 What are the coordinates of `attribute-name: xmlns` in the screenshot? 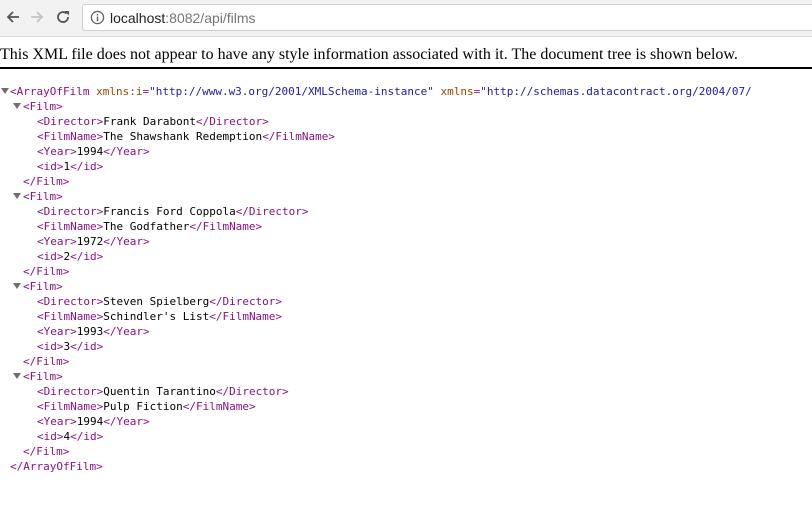 It's located at (457, 91).